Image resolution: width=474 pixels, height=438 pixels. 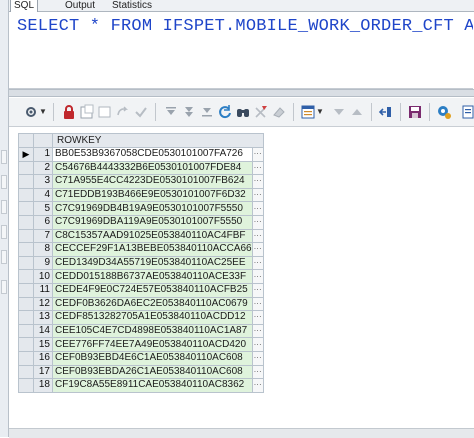 What do you see at coordinates (85, 5) in the screenshot?
I see `tab-output: Output` at bounding box center [85, 5].